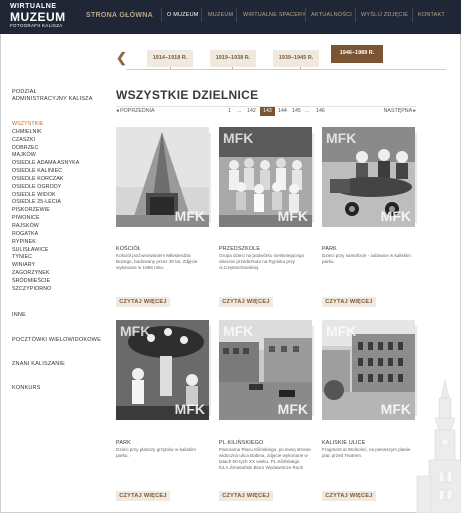  I want to click on pager-current-page: 143, so click(267, 111).